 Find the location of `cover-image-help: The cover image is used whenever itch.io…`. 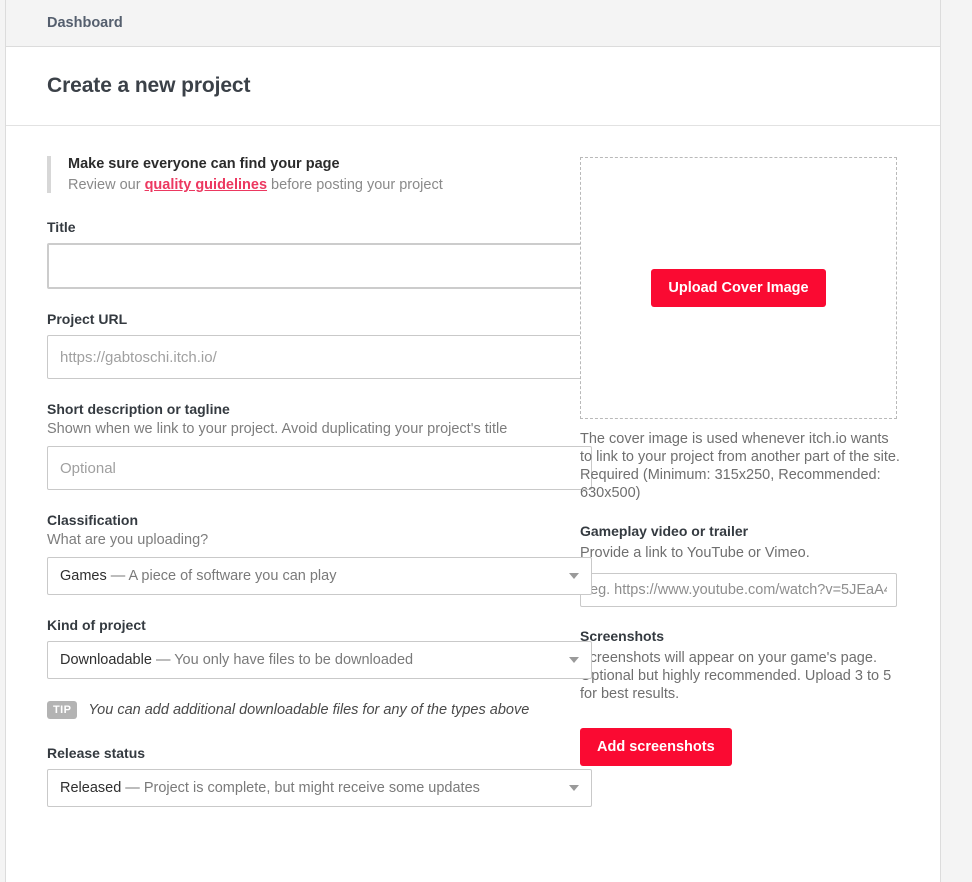

cover-image-help: The cover image is used whenever itch.io… is located at coordinates (740, 466).